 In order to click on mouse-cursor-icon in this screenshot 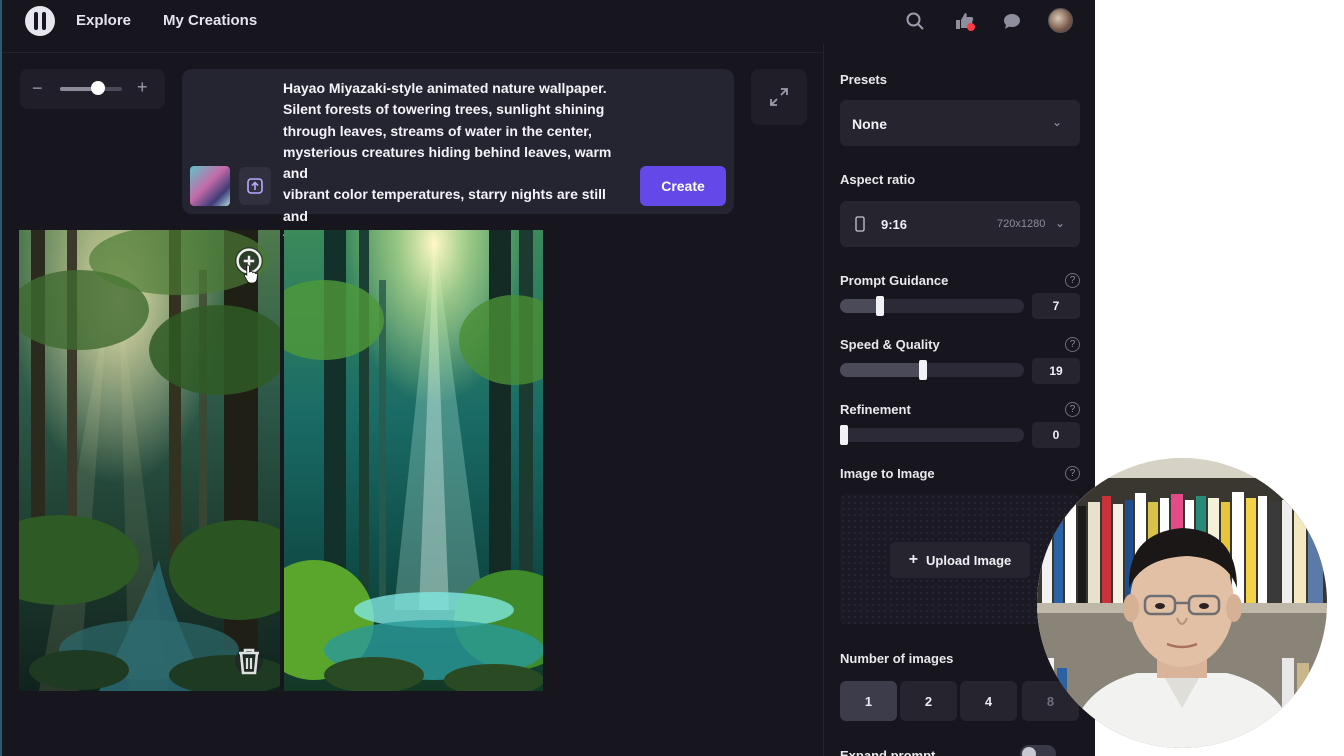, I will do `click(250, 274)`.